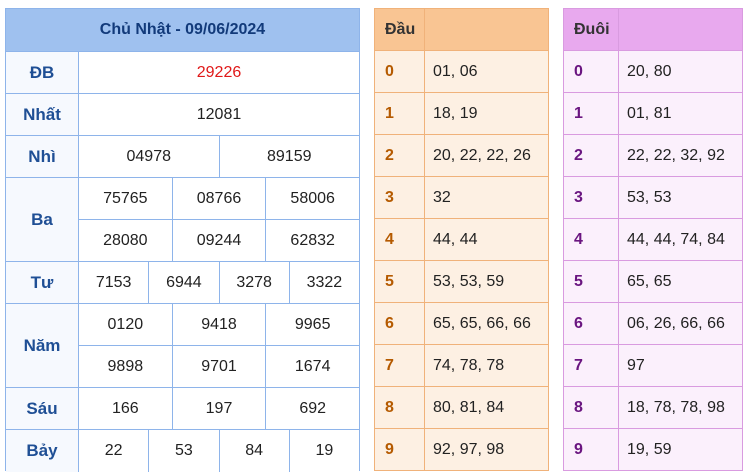  I want to click on duoi-values: 53, 53, so click(649, 197).